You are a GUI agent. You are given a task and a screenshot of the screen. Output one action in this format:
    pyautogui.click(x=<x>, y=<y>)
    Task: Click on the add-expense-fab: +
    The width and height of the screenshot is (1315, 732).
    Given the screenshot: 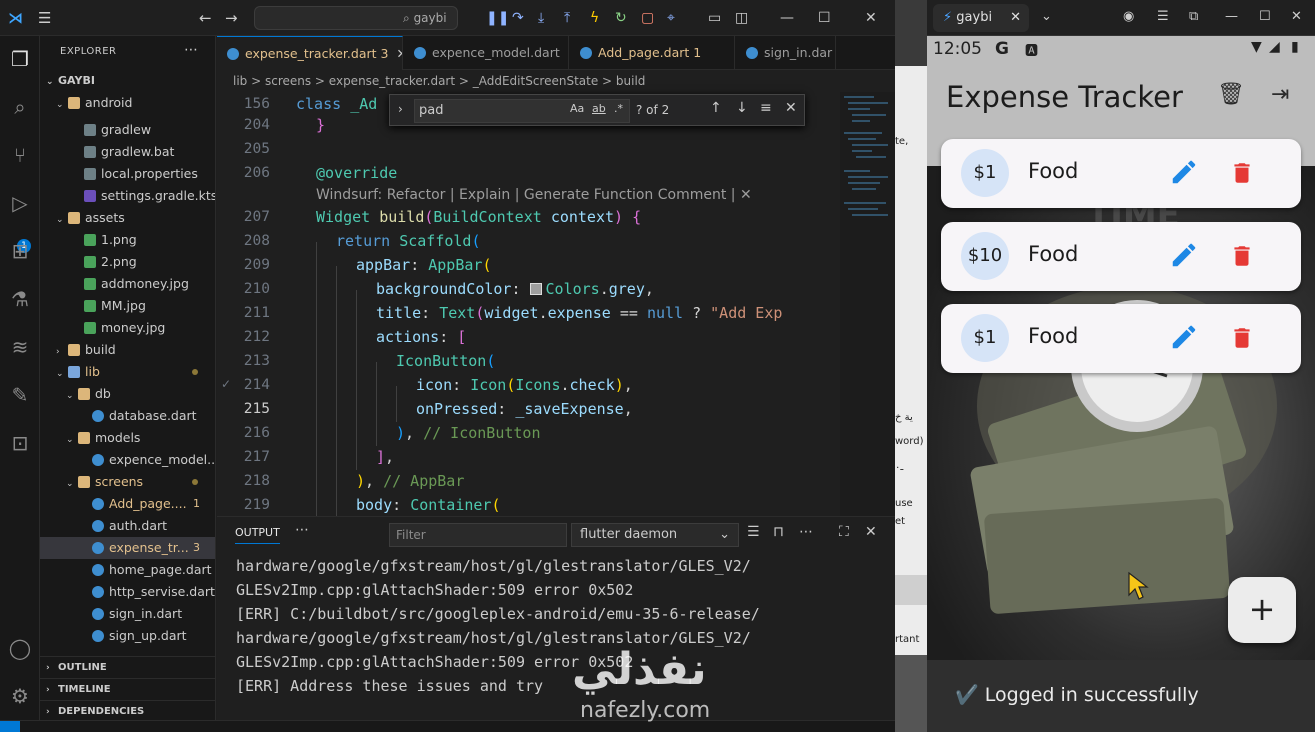 What is the action you would take?
    pyautogui.click(x=1262, y=610)
    